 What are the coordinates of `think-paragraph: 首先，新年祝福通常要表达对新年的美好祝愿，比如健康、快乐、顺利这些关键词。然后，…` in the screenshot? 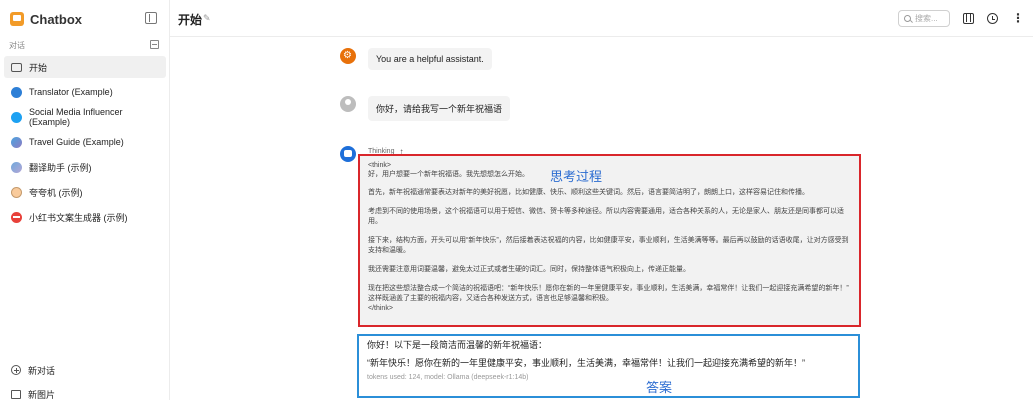 It's located at (588, 192).